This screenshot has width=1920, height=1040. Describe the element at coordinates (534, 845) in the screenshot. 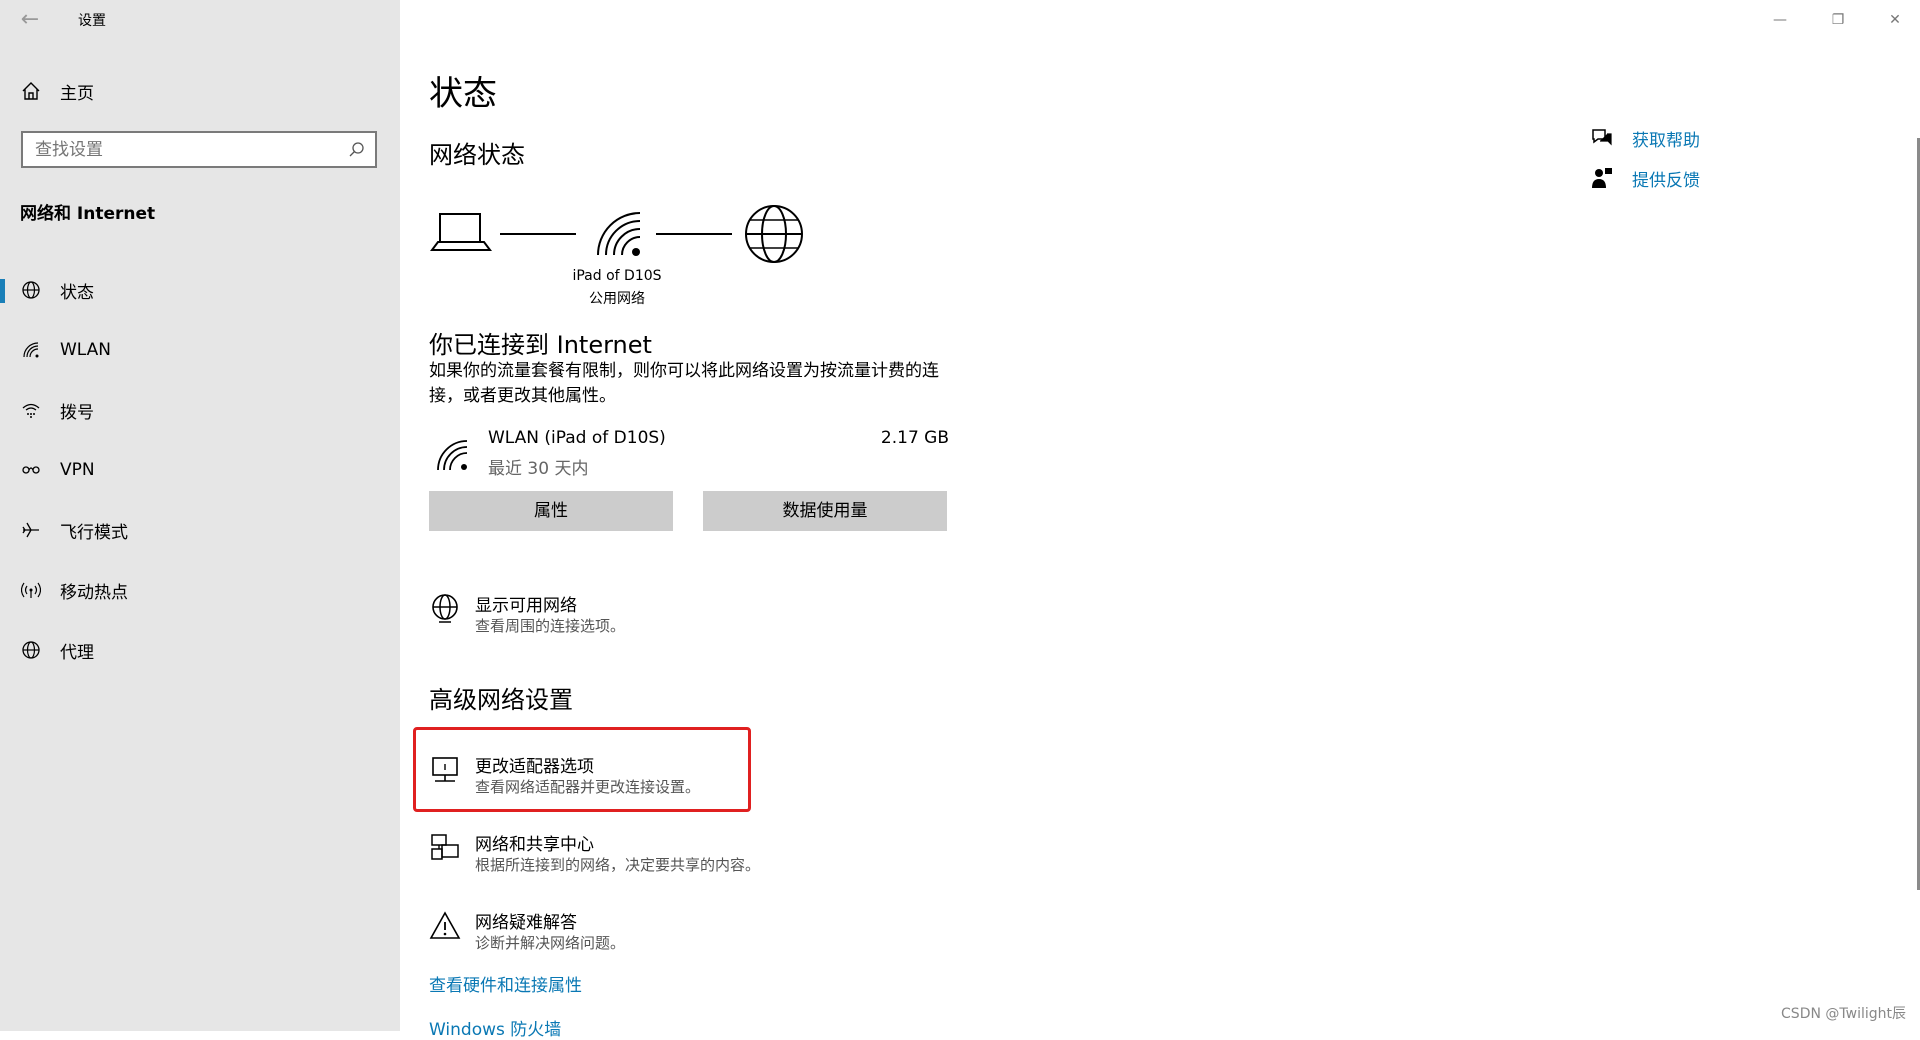

I see `item-title: 网络和共享中心` at that location.